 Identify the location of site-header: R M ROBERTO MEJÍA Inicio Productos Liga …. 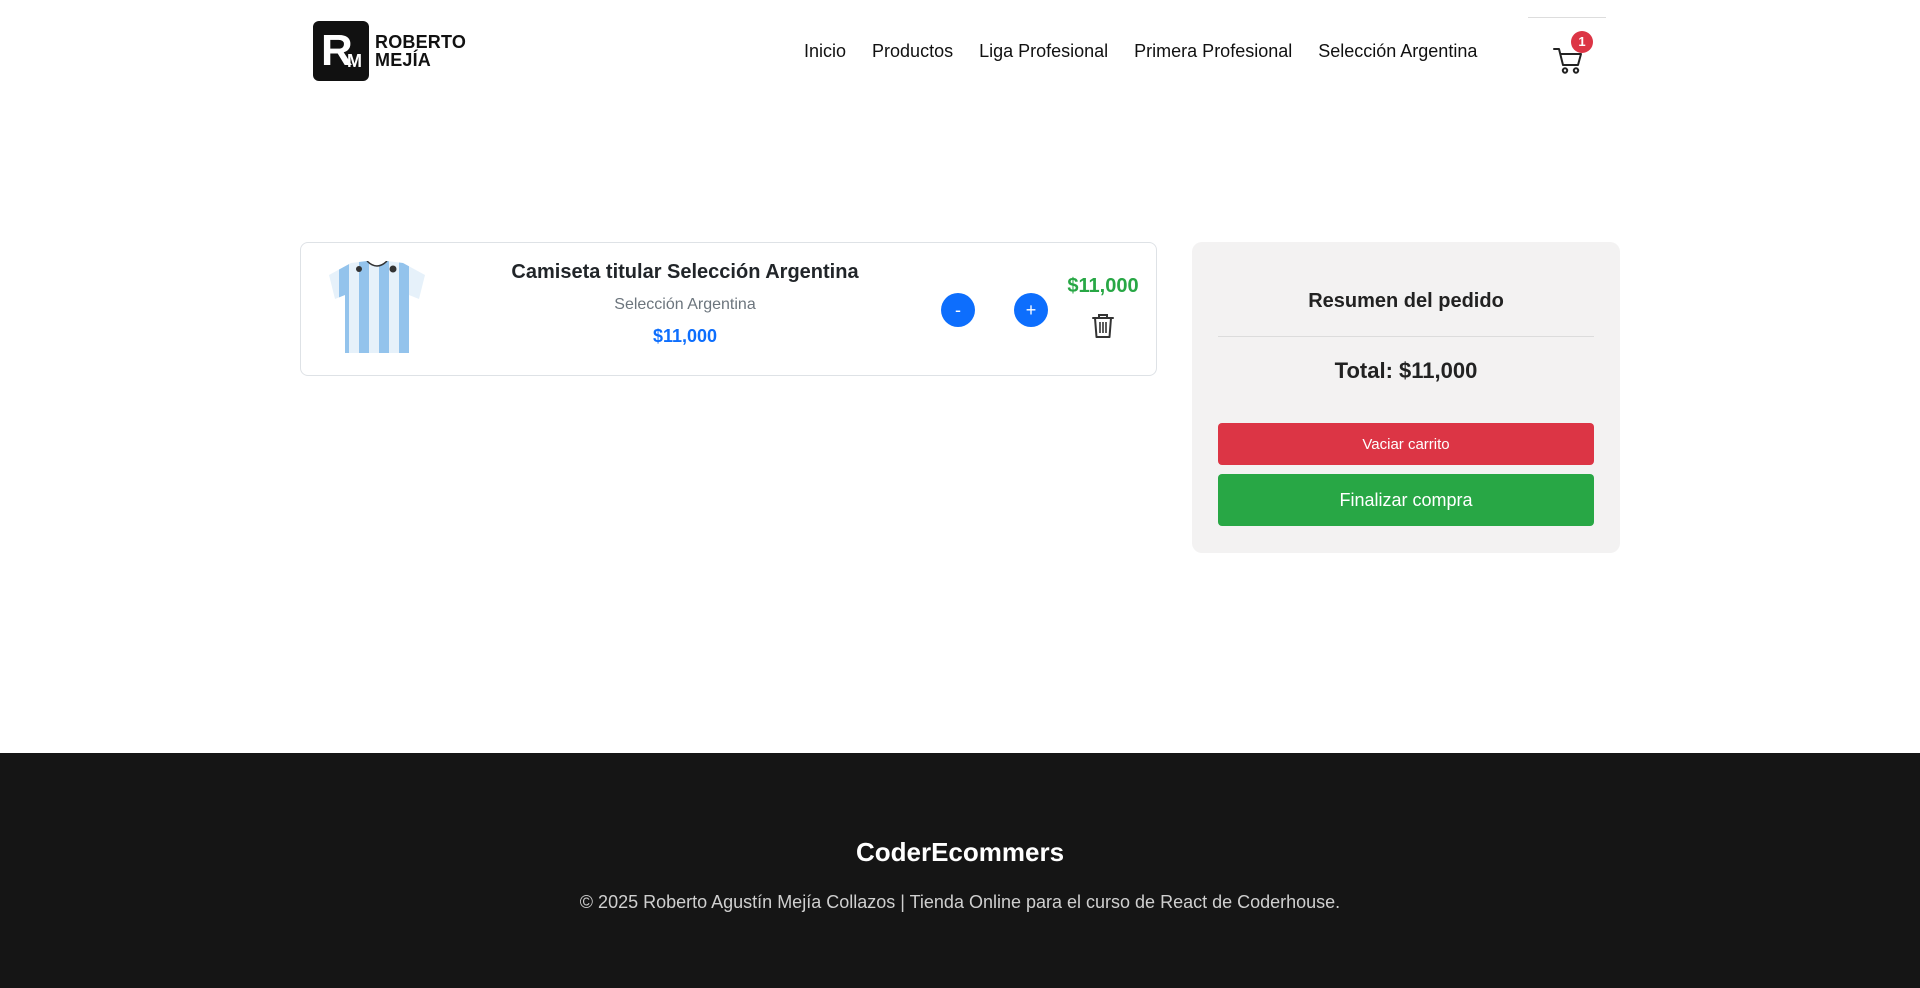
(960, 55).